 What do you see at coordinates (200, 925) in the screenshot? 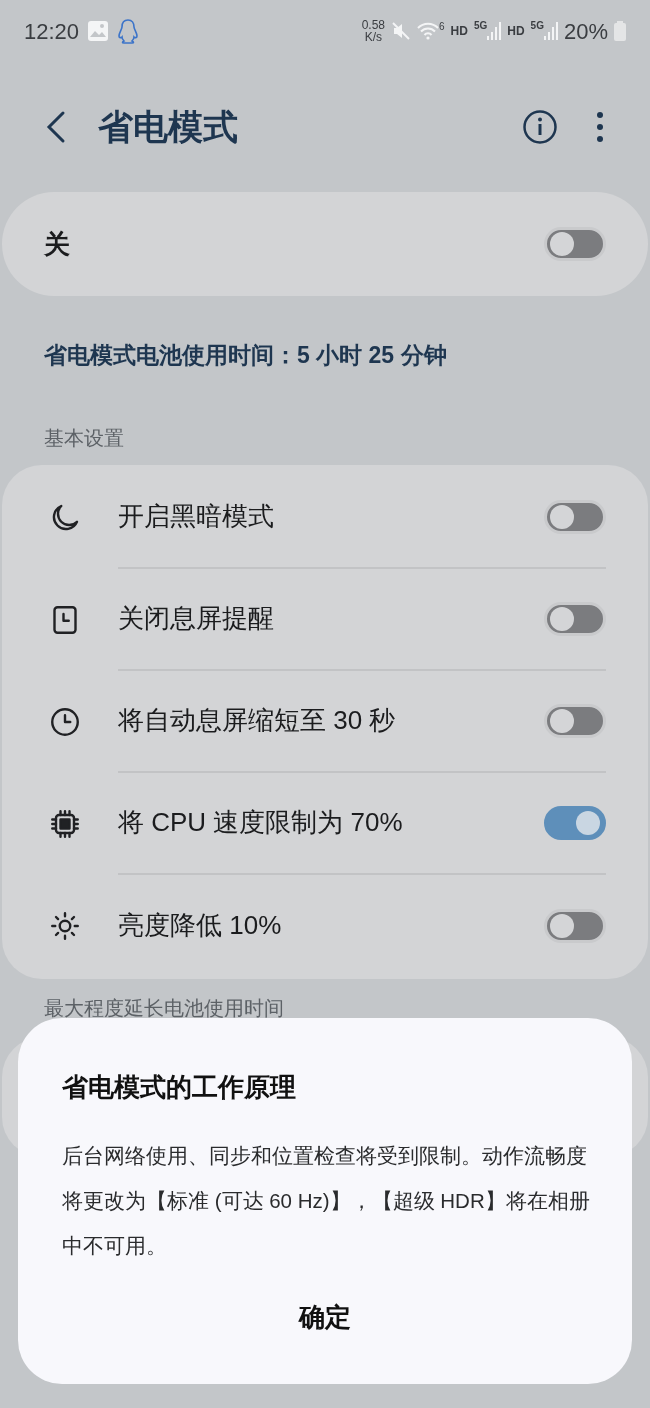
I see `setting-label: 亮度降低 10%` at bounding box center [200, 925].